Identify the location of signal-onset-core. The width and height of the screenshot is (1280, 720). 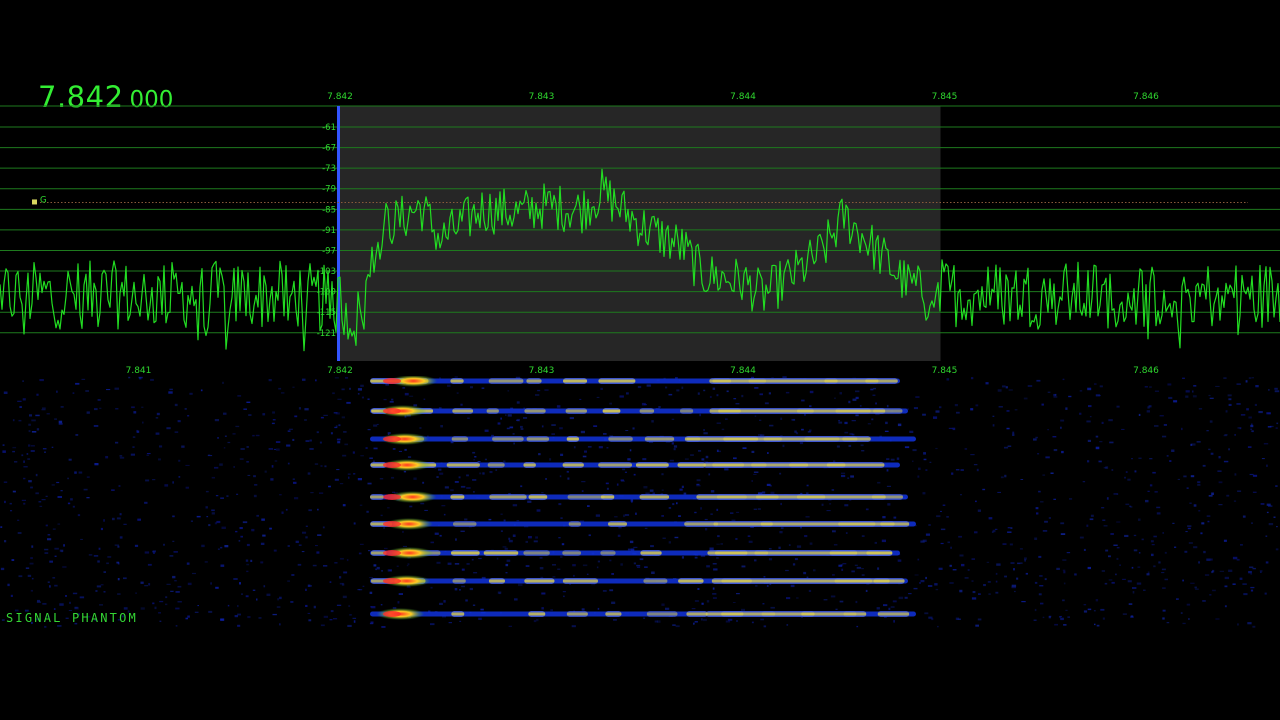
(392, 411).